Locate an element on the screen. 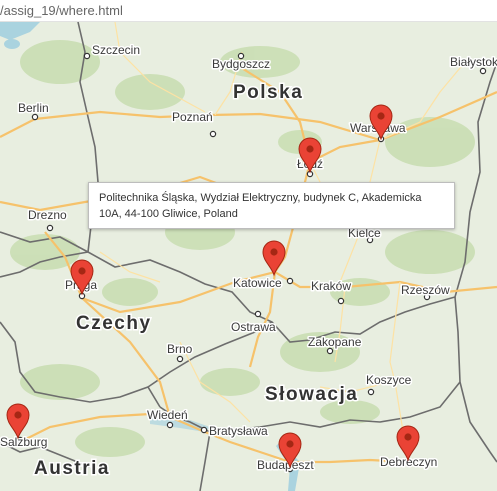 The image size is (497, 491). city-label: Brno is located at coordinates (180, 349).